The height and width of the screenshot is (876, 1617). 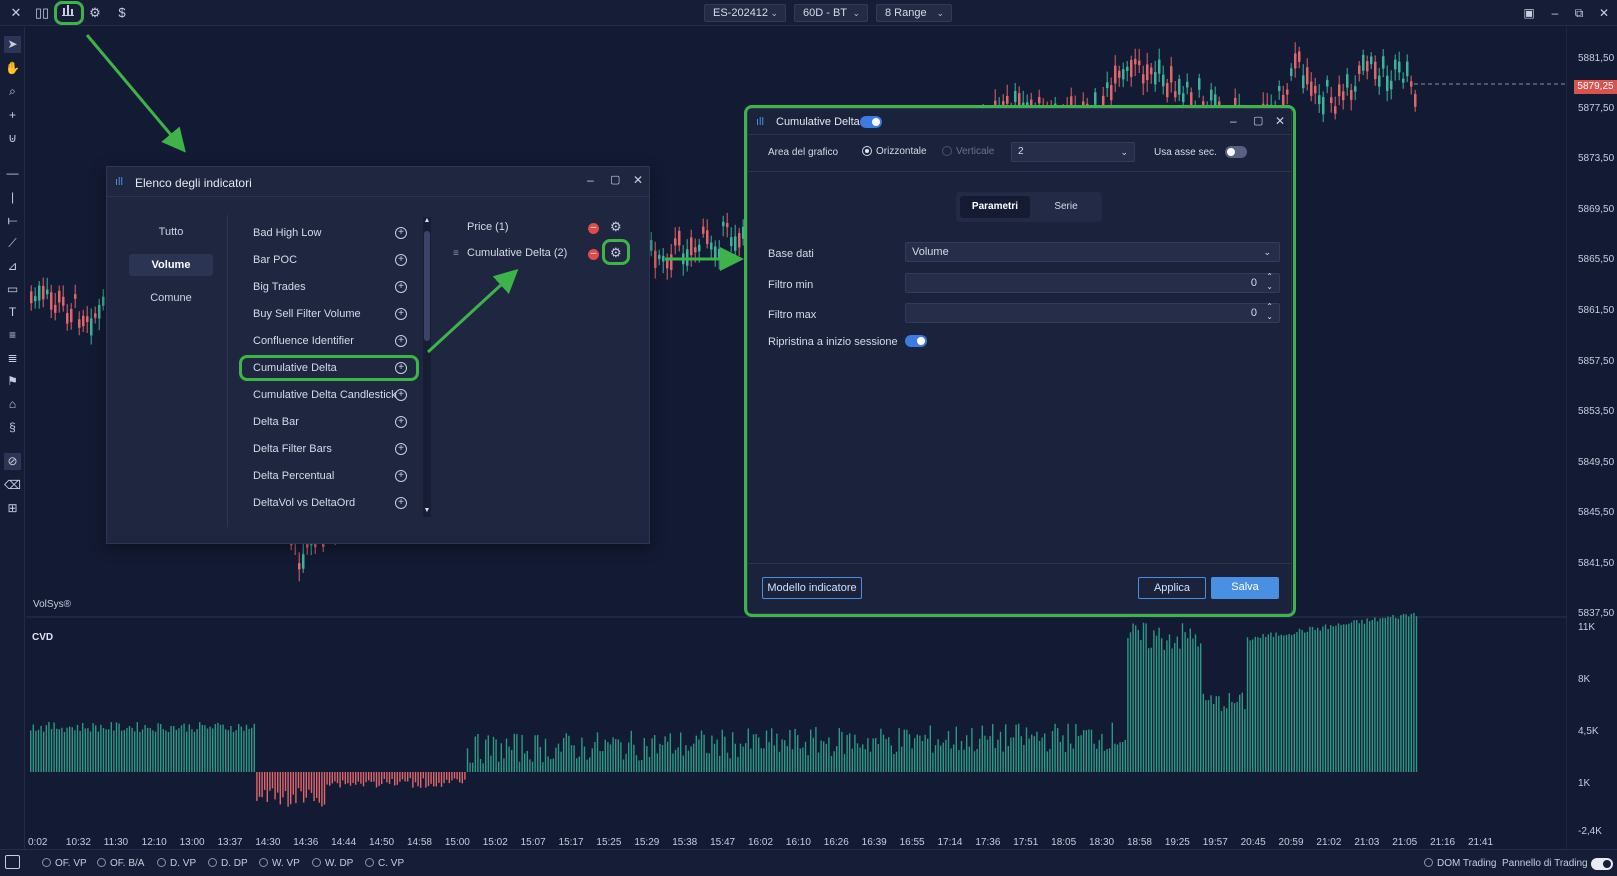 What do you see at coordinates (135, 93) in the screenshot?
I see `arrow-to-list` at bounding box center [135, 93].